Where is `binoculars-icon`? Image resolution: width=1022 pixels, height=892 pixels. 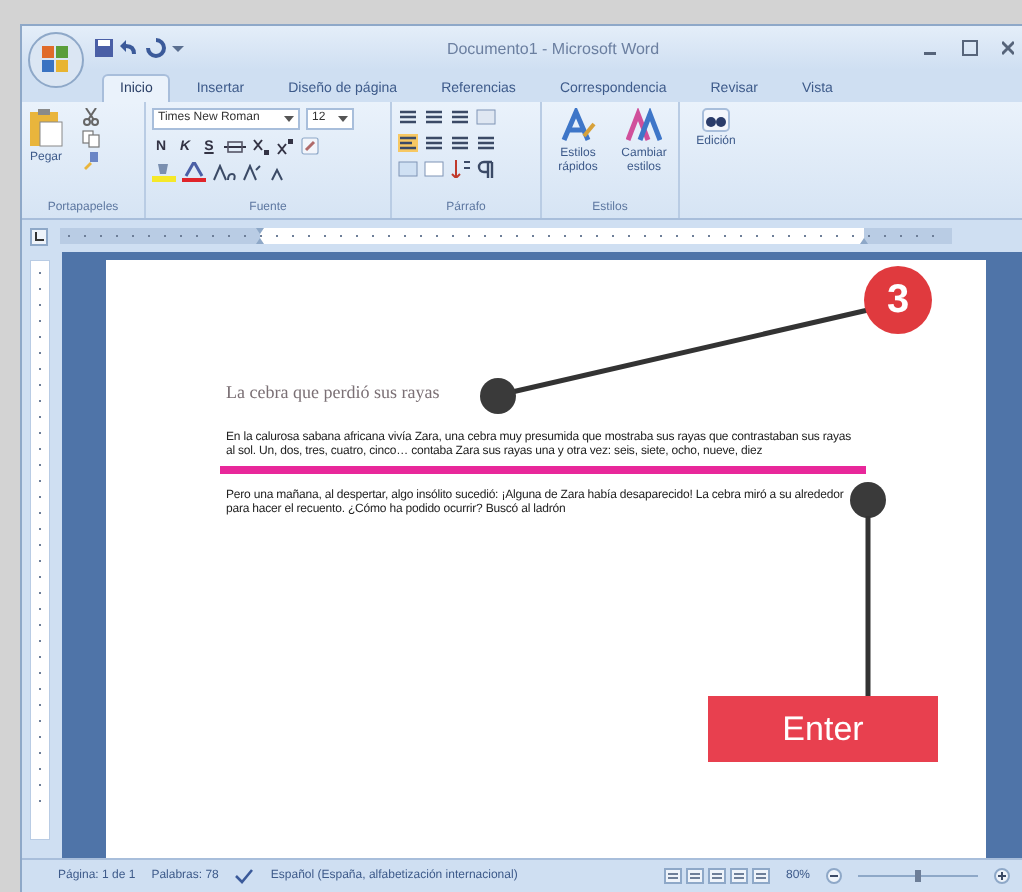 binoculars-icon is located at coordinates (716, 120).